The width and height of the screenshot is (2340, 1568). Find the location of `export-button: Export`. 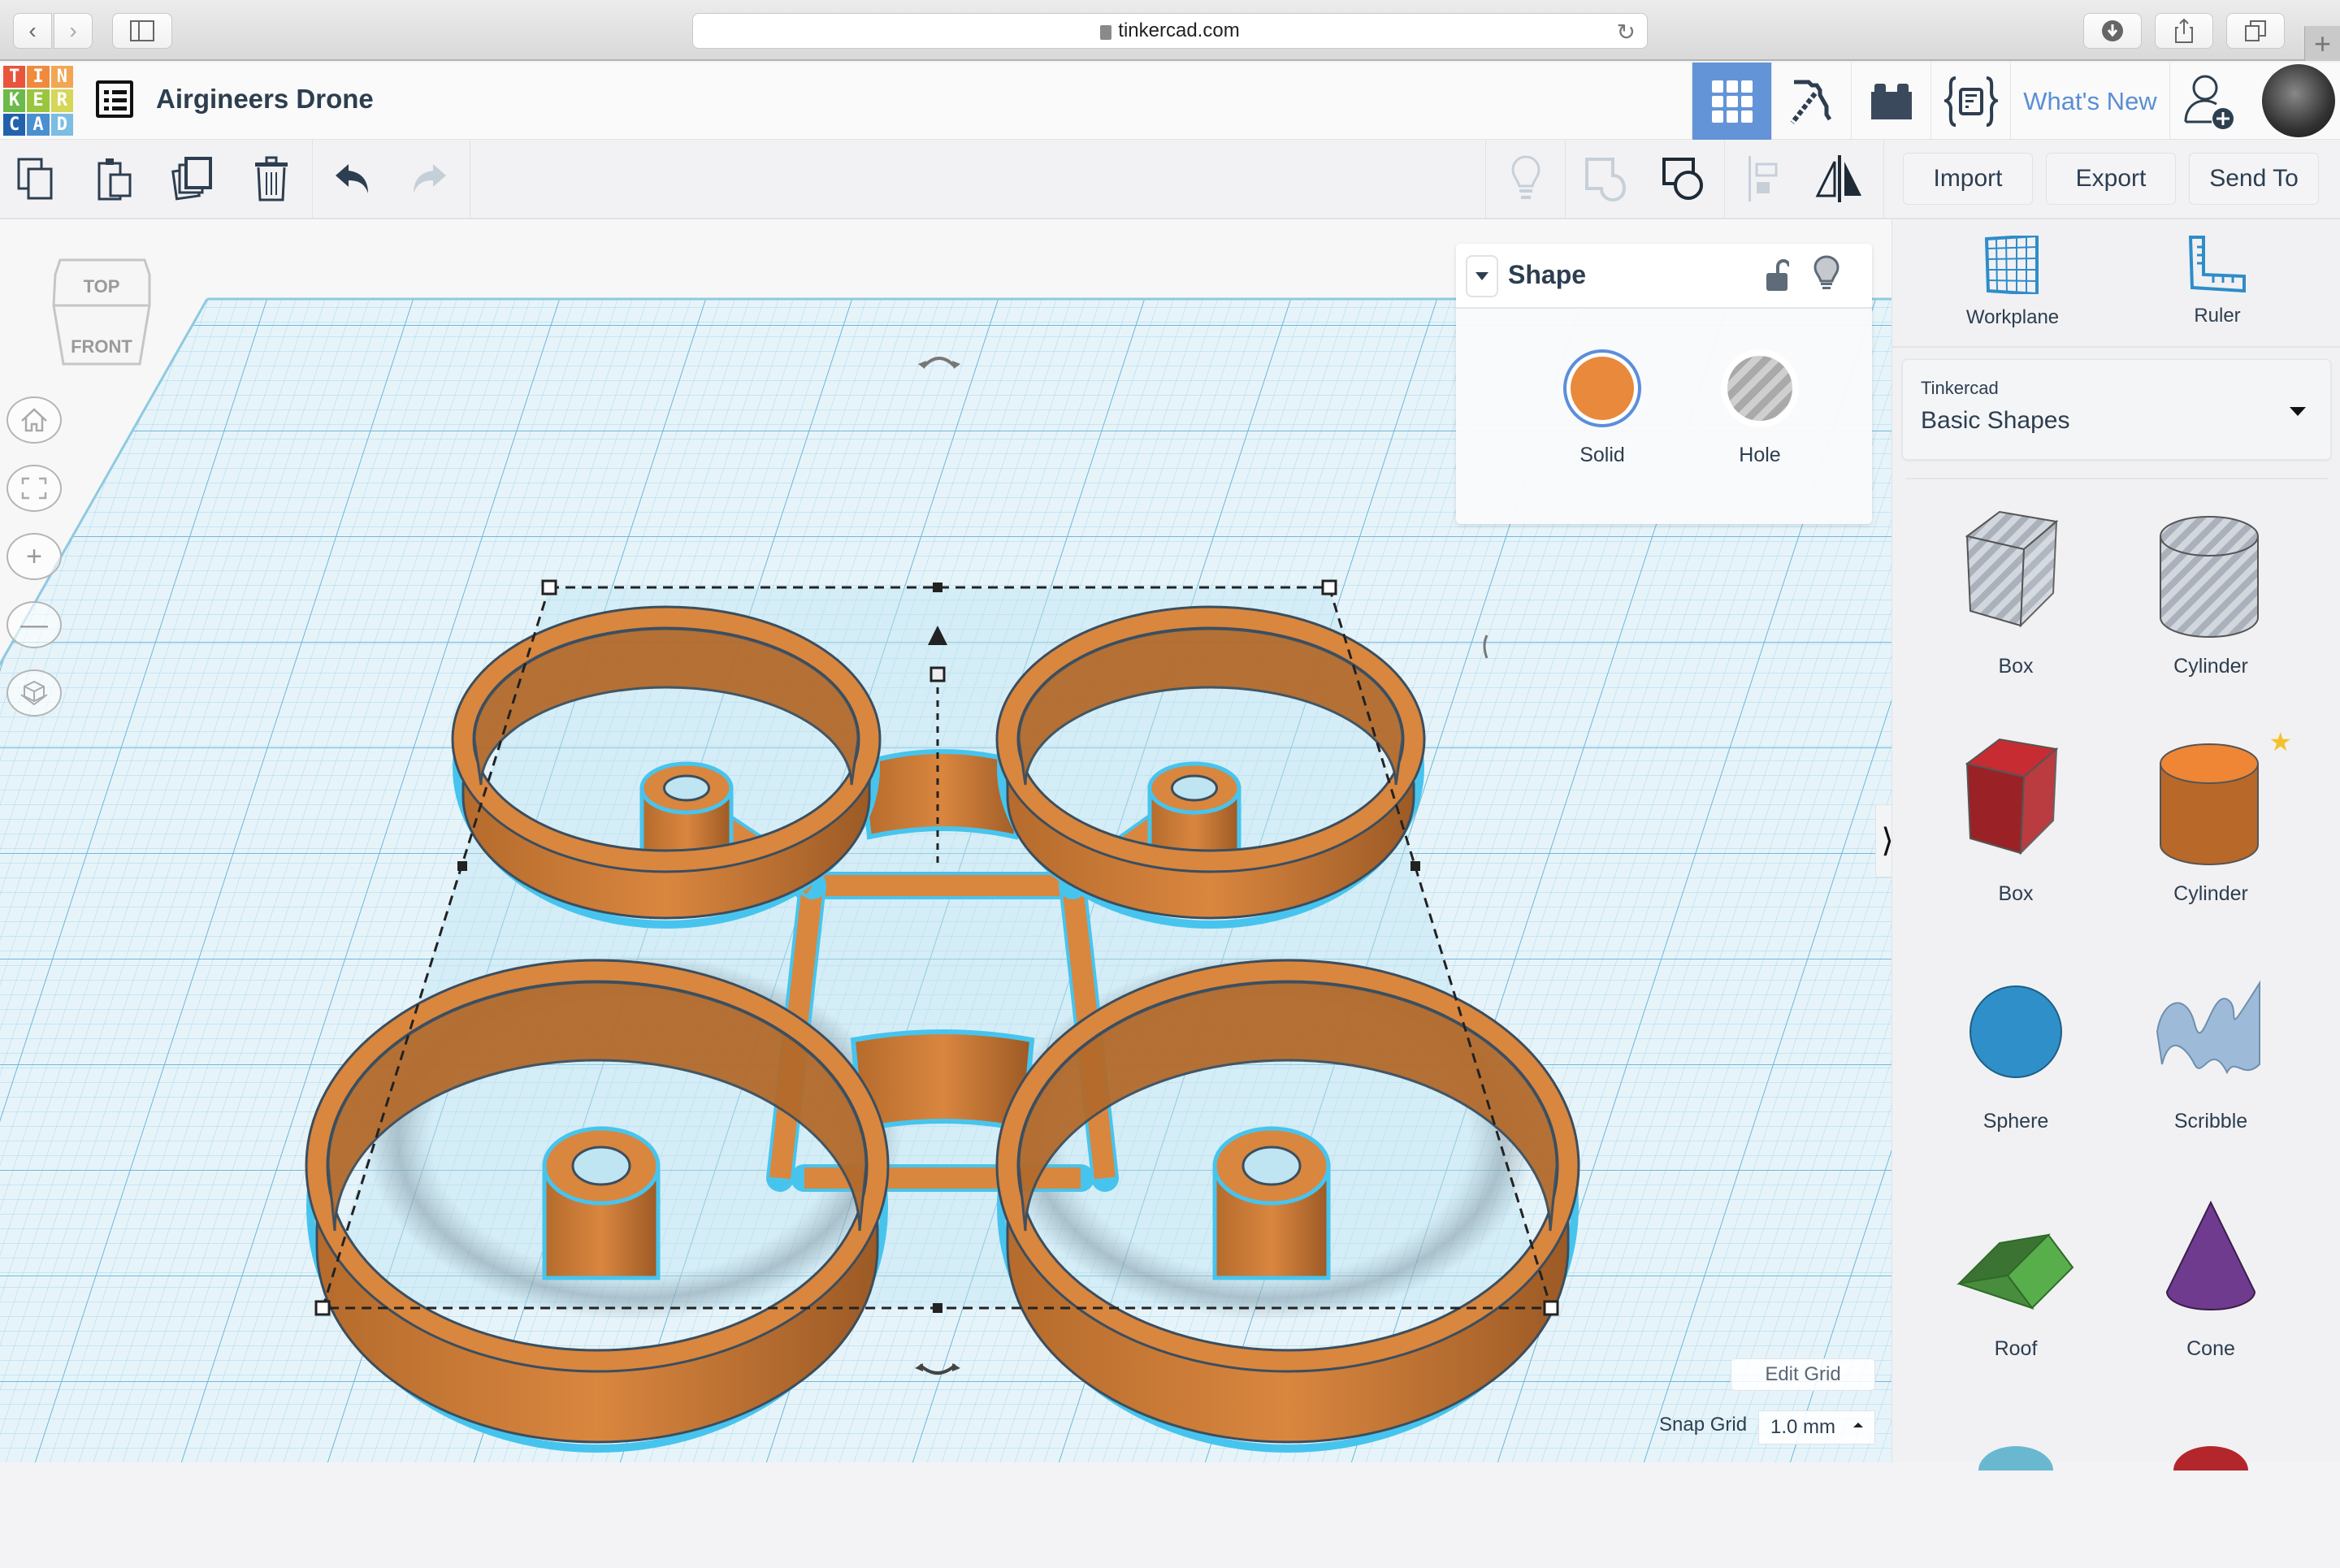

export-button: Export is located at coordinates (2111, 179).